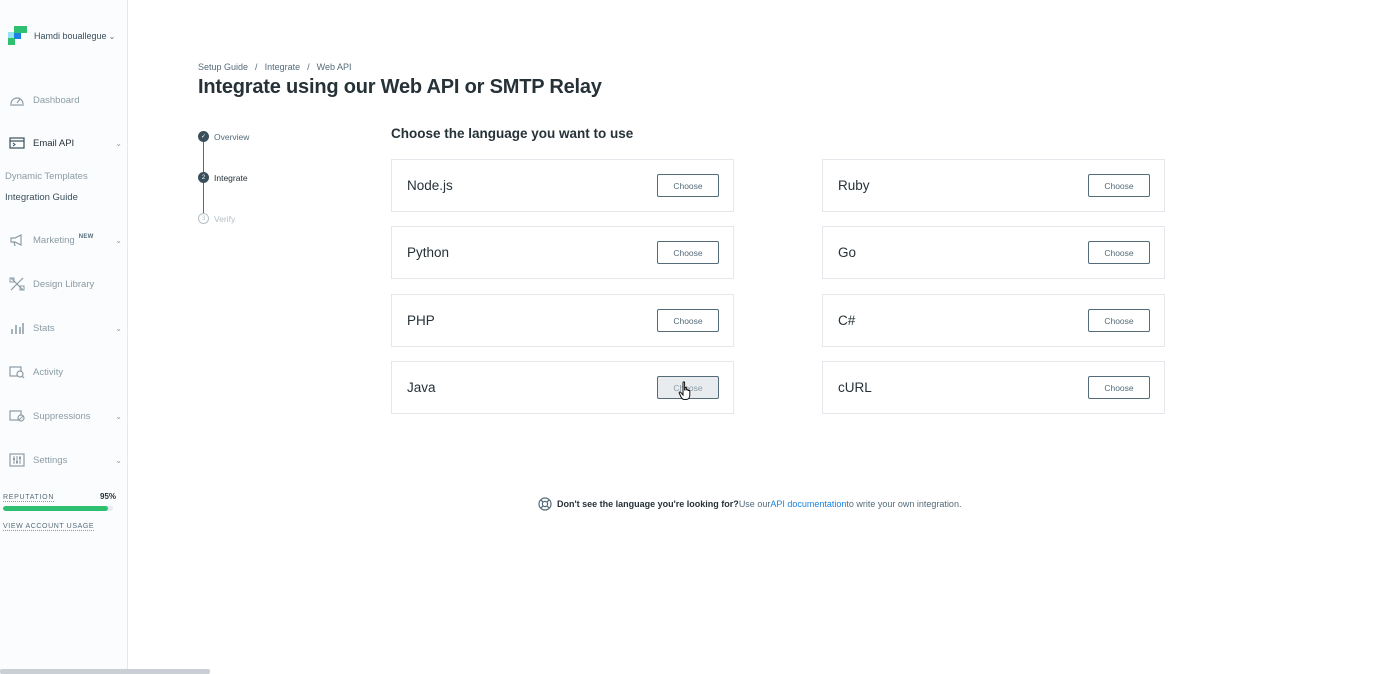 The height and width of the screenshot is (674, 1400). Describe the element at coordinates (223, 67) in the screenshot. I see `breadcrumb-setup-guide: Setup Guide` at that location.